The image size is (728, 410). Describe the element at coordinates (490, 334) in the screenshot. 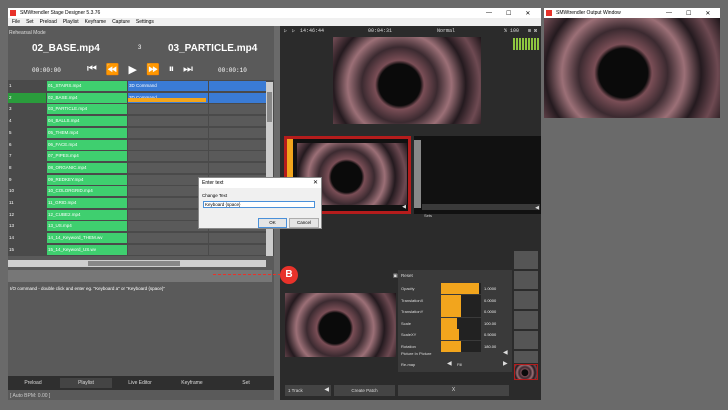

I see `property-value: 0.5000` at that location.